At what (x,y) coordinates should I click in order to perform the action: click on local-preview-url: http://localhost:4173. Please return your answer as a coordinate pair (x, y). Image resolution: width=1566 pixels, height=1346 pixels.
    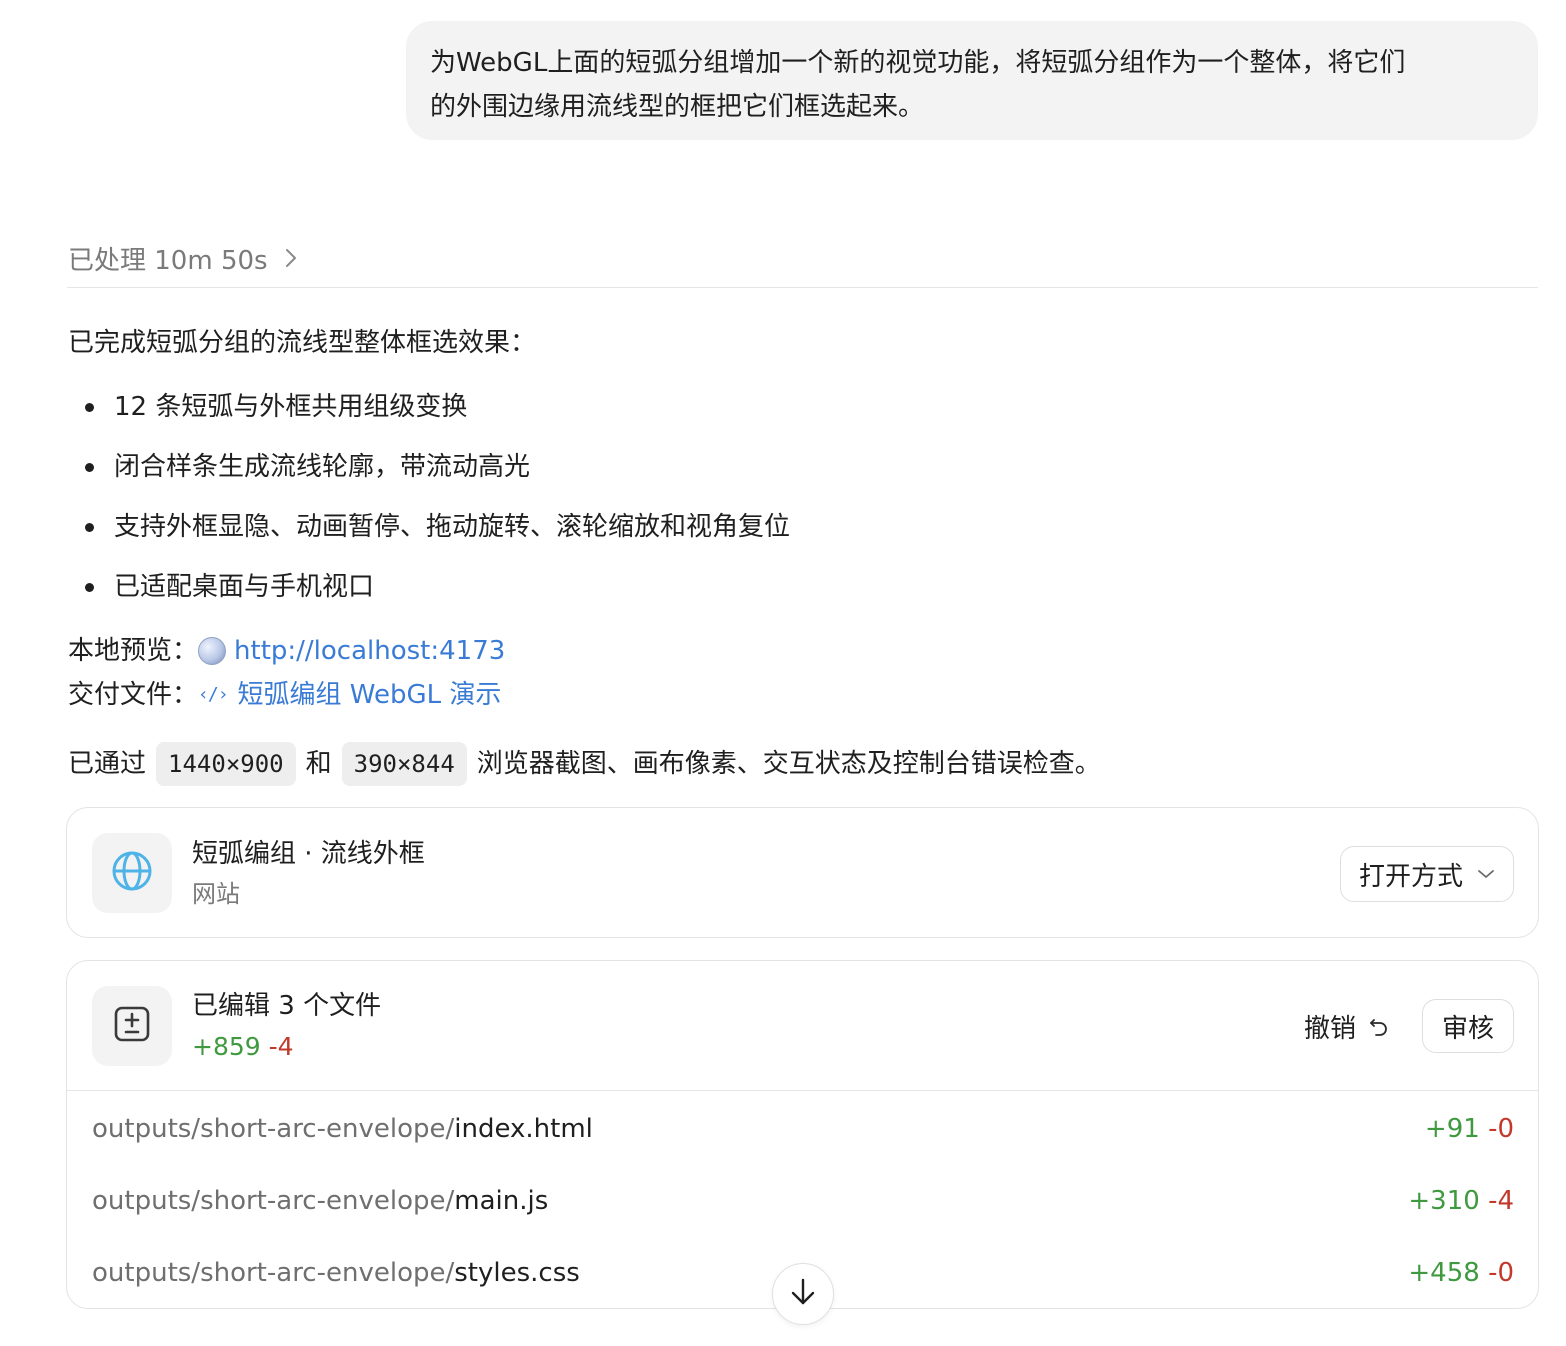
    Looking at the image, I should click on (370, 651).